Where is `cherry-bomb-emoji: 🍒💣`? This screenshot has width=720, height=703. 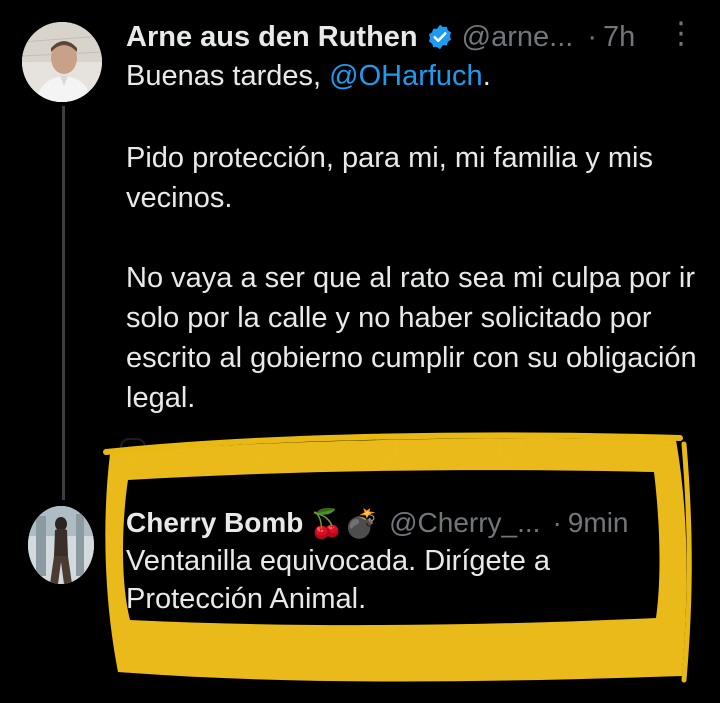
cherry-bomb-emoji: 🍒💣 is located at coordinates (344, 523).